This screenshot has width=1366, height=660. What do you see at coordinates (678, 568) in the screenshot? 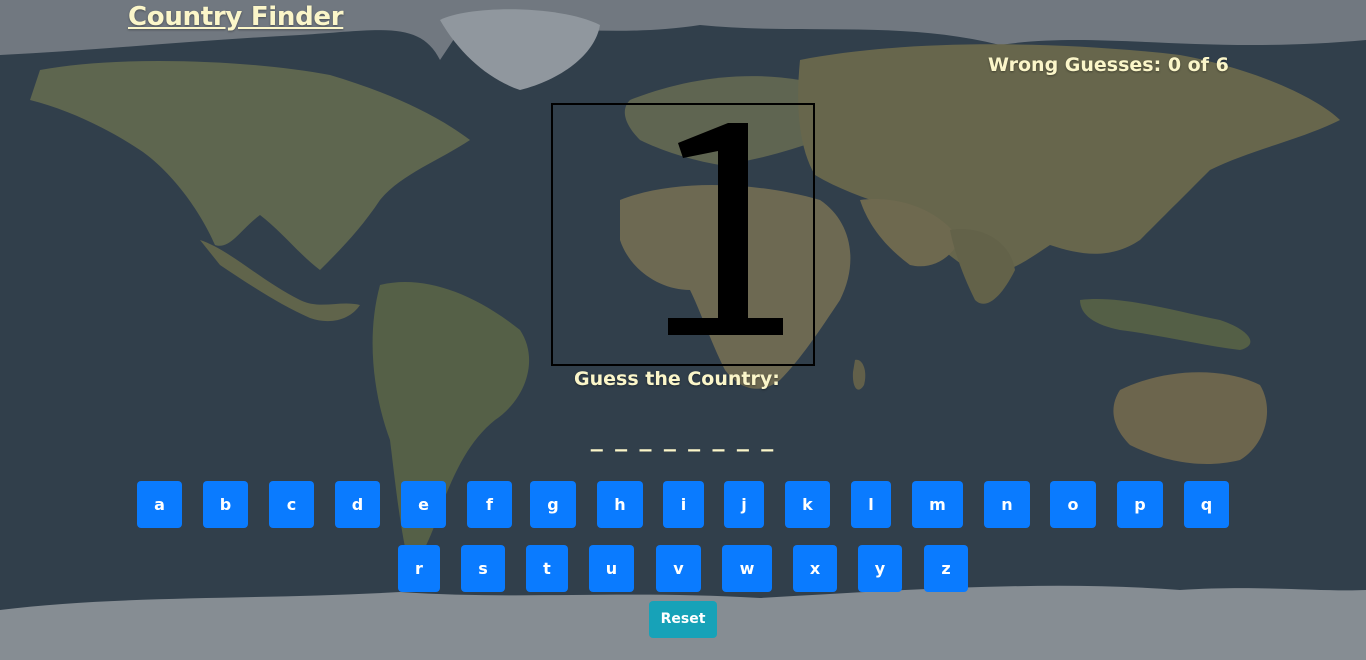
I see `letter-key-v: v` at bounding box center [678, 568].